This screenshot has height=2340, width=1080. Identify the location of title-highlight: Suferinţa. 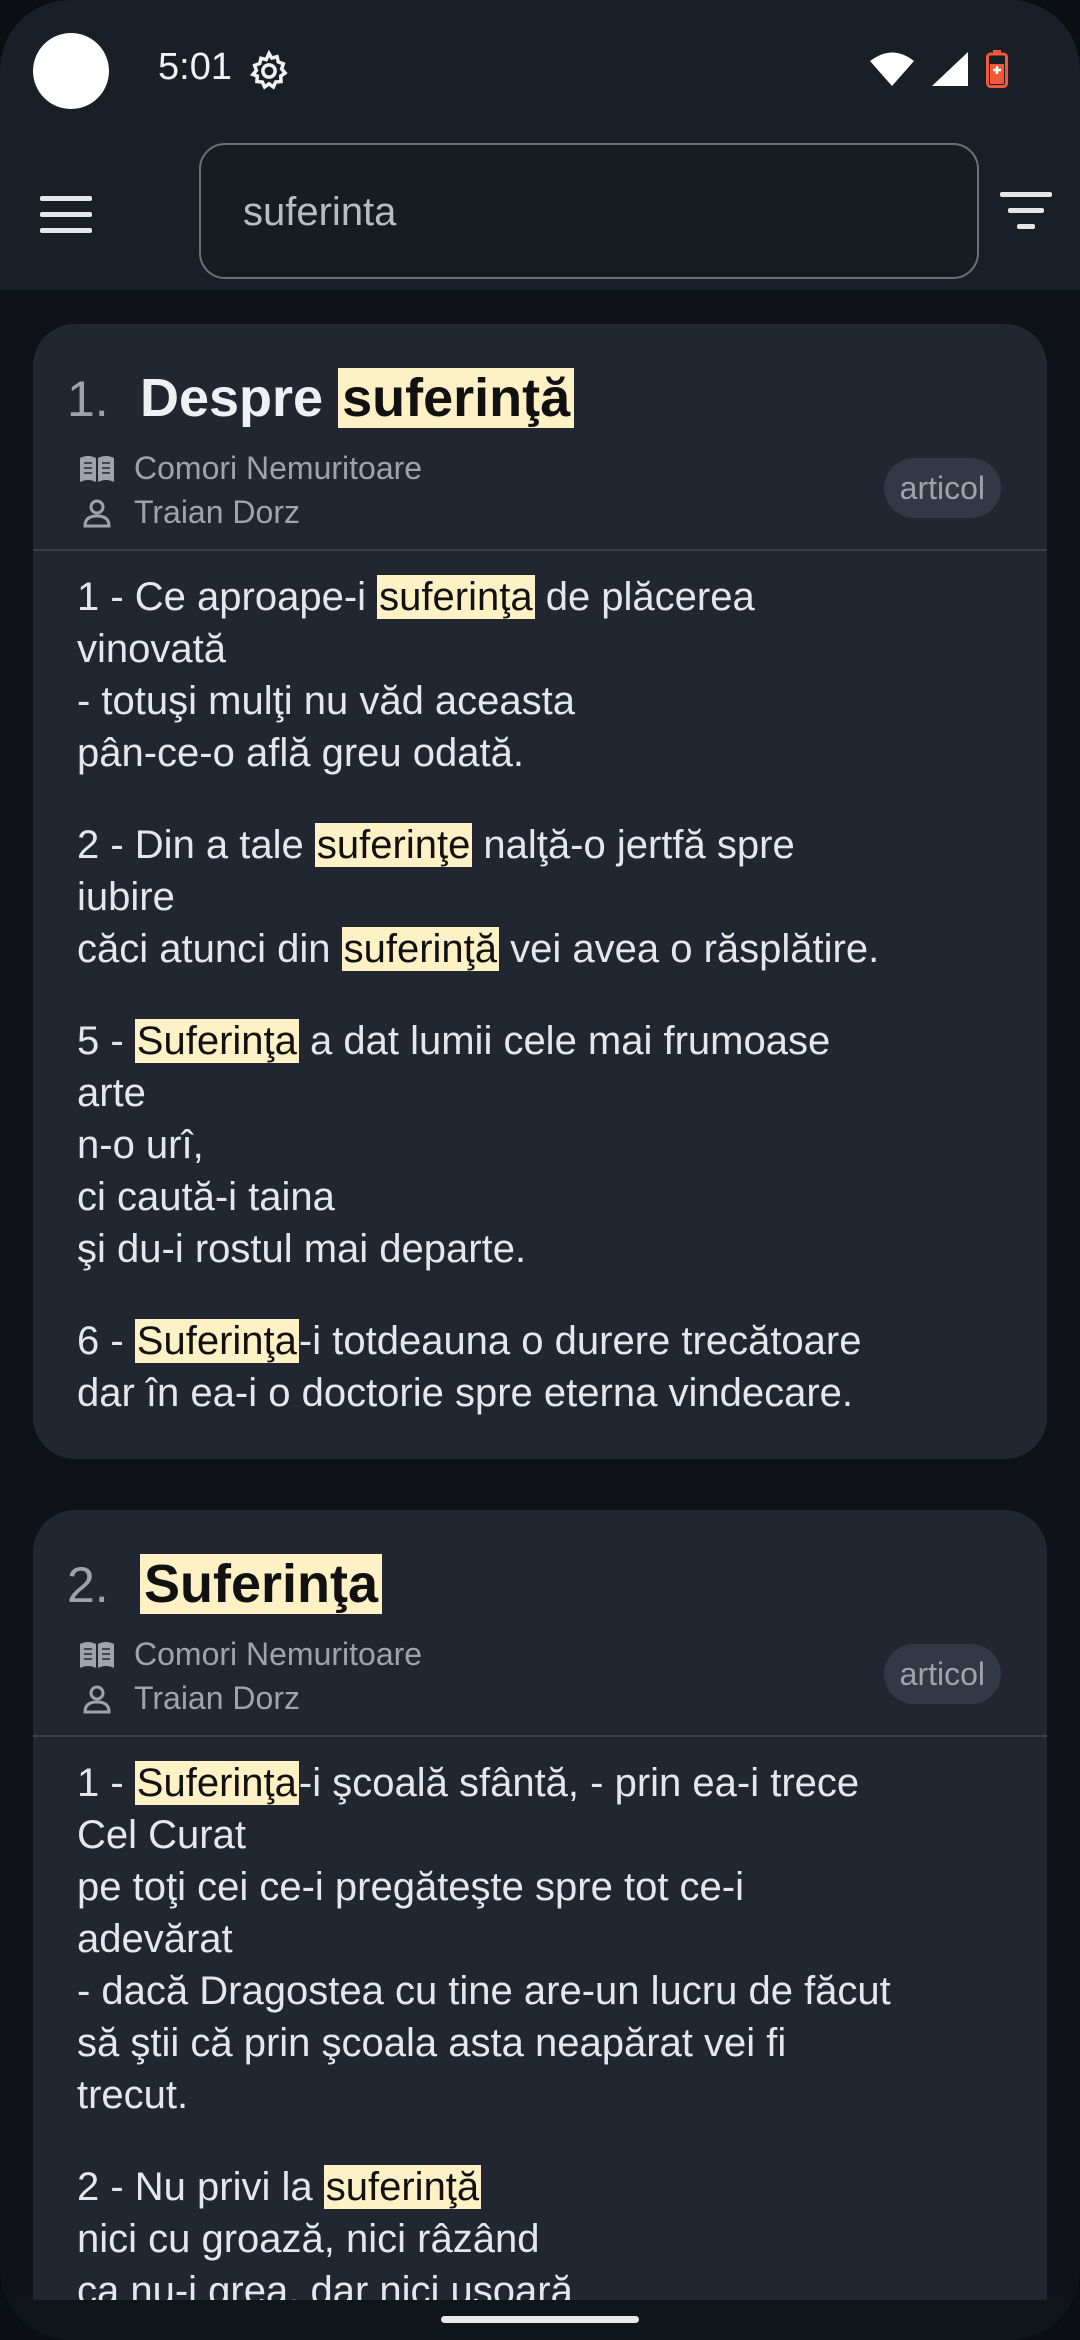
(261, 1584).